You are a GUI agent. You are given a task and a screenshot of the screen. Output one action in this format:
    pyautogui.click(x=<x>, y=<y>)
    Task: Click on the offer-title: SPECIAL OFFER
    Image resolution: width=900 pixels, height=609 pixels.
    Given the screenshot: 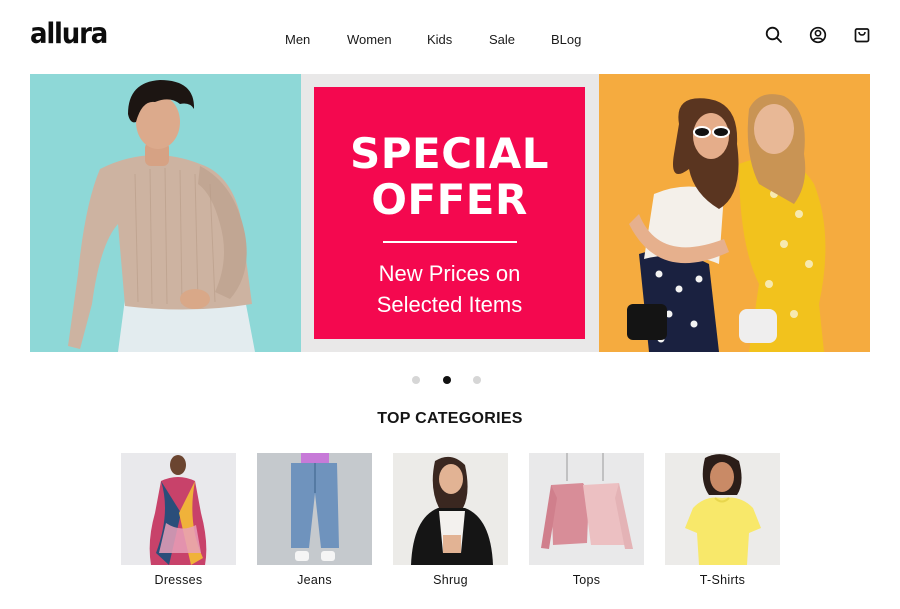 What is the action you would take?
    pyautogui.click(x=449, y=177)
    